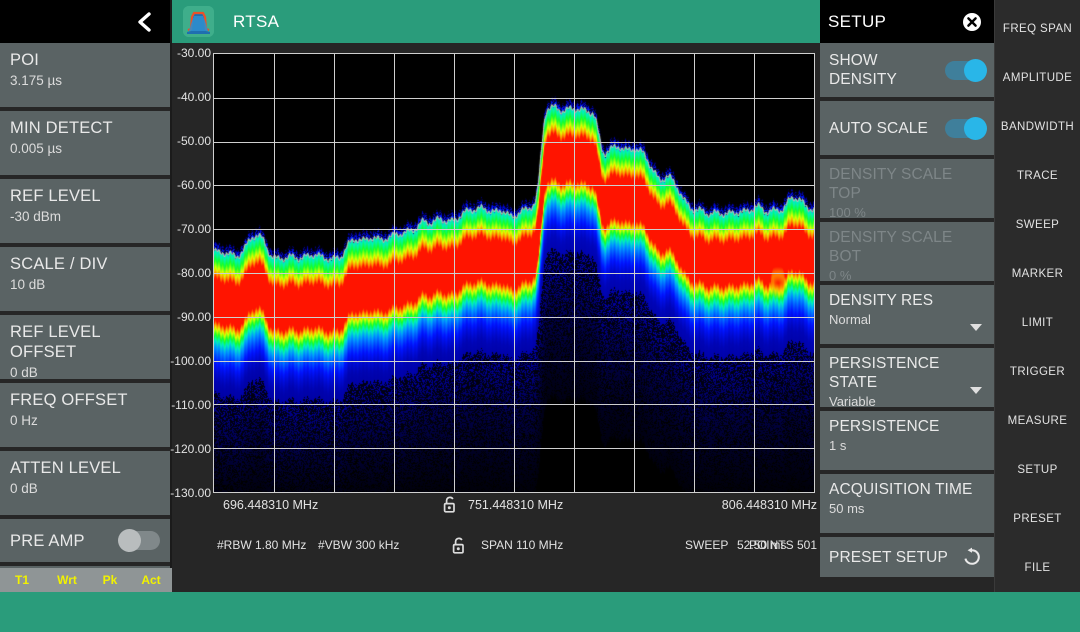 Image resolution: width=1080 pixels, height=632 pixels. Describe the element at coordinates (907, 440) in the screenshot. I see `setup-item-persistence: PERSISTENCE 1 s` at that location.